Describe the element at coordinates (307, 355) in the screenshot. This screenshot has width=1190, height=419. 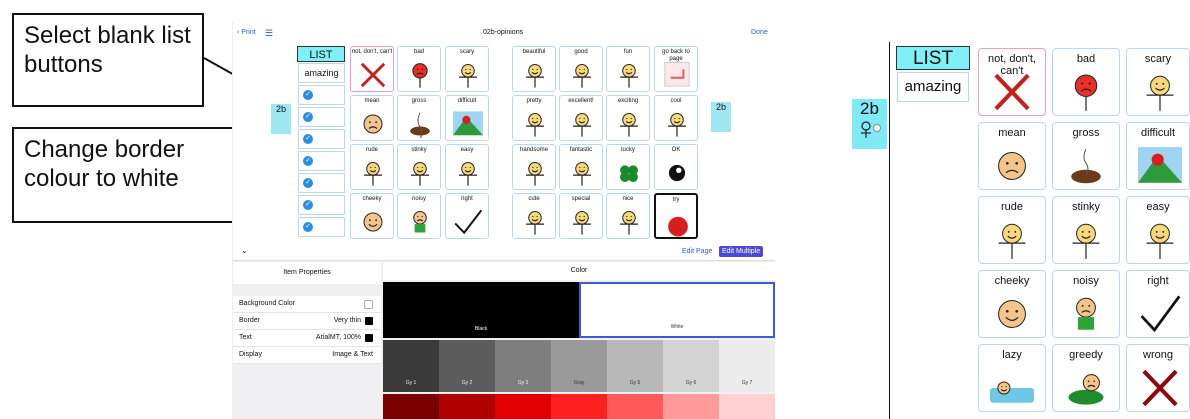
I see `property-display: Display Image & Text` at that location.